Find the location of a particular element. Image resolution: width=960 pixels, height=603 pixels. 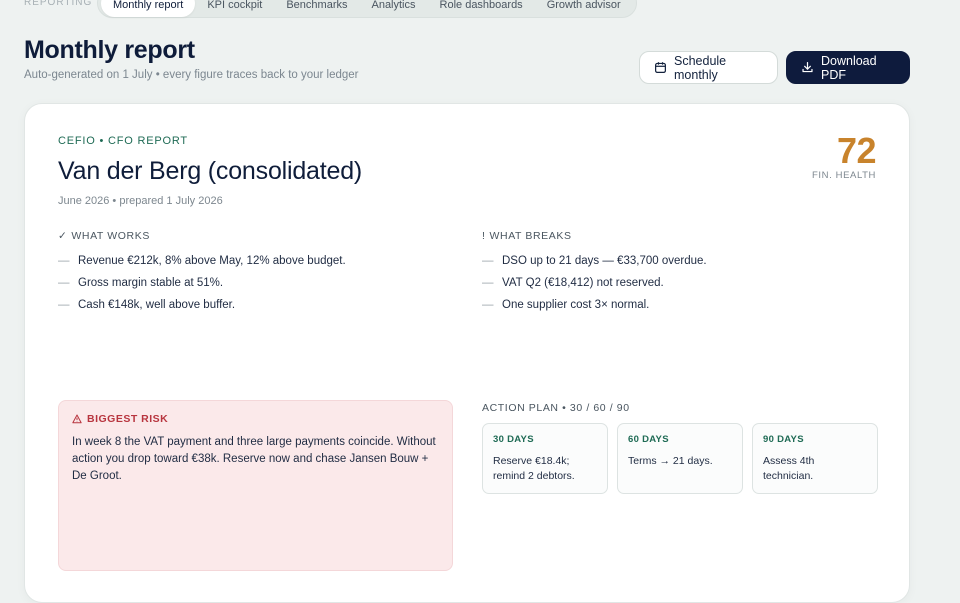

schedule-monthly-label: Schedule monthly is located at coordinates (700, 67).